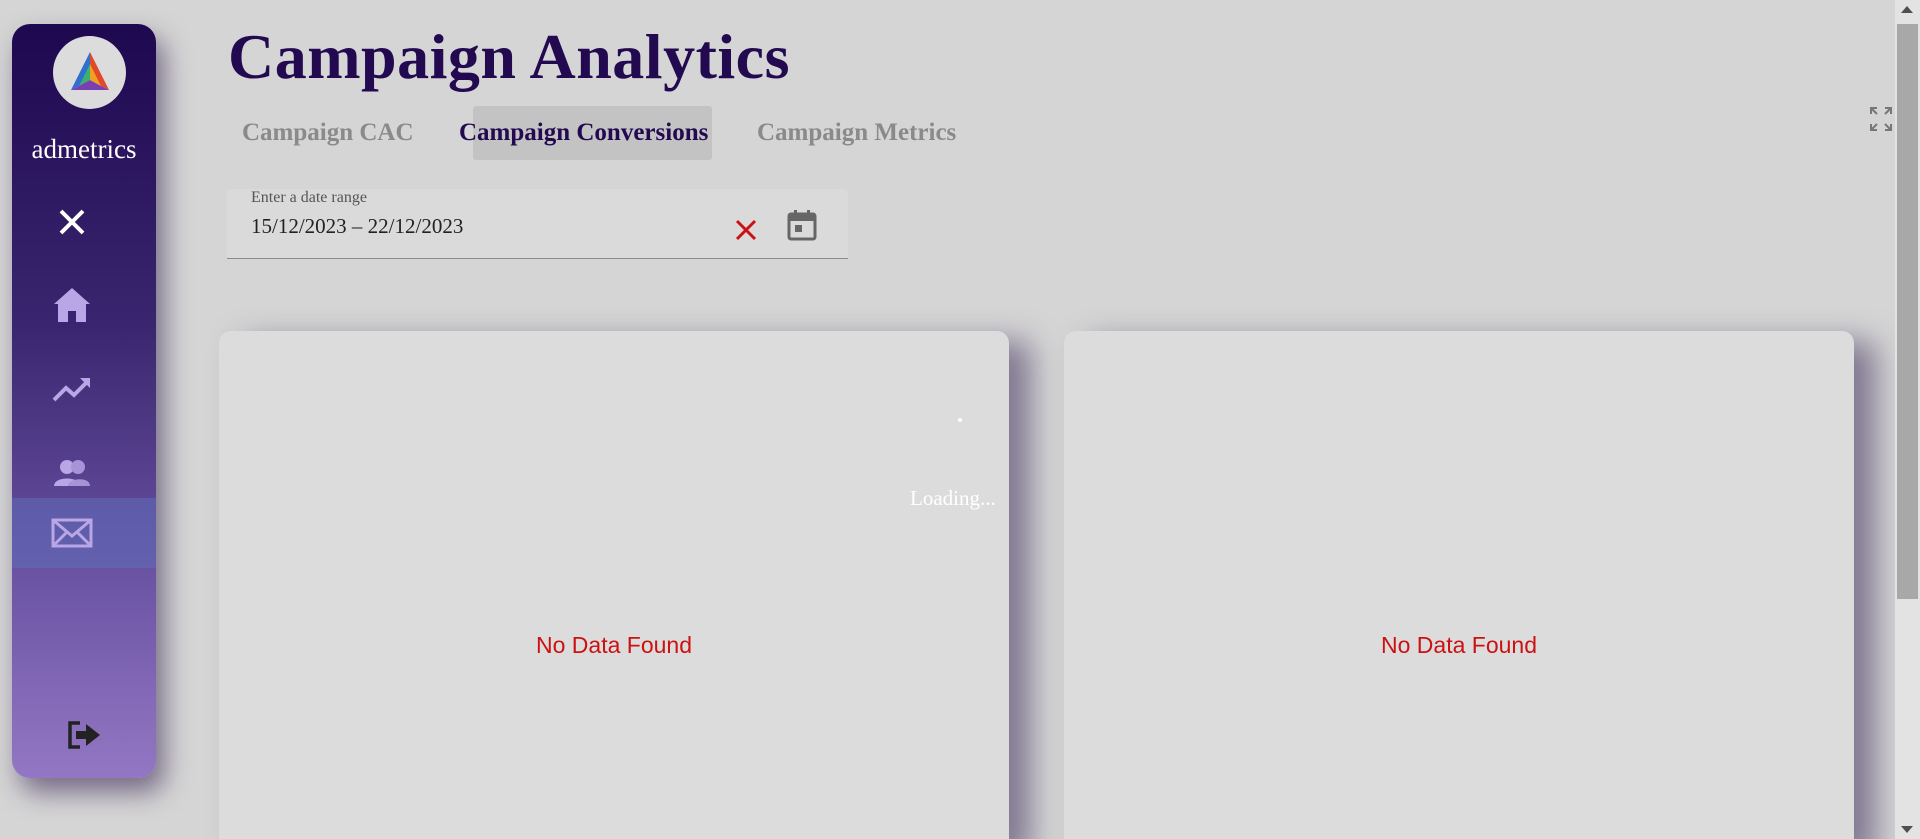 This screenshot has height=839, width=1920. I want to click on fullscreen-button, so click(1881, 121).